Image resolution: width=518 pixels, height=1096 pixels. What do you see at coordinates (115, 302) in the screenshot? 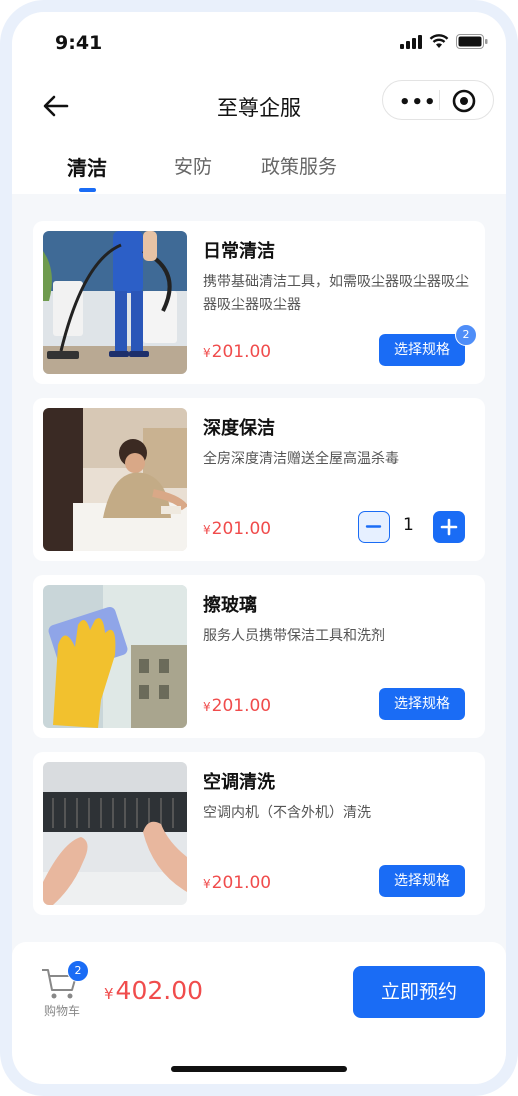
I see `service-image-daily-cleaning` at bounding box center [115, 302].